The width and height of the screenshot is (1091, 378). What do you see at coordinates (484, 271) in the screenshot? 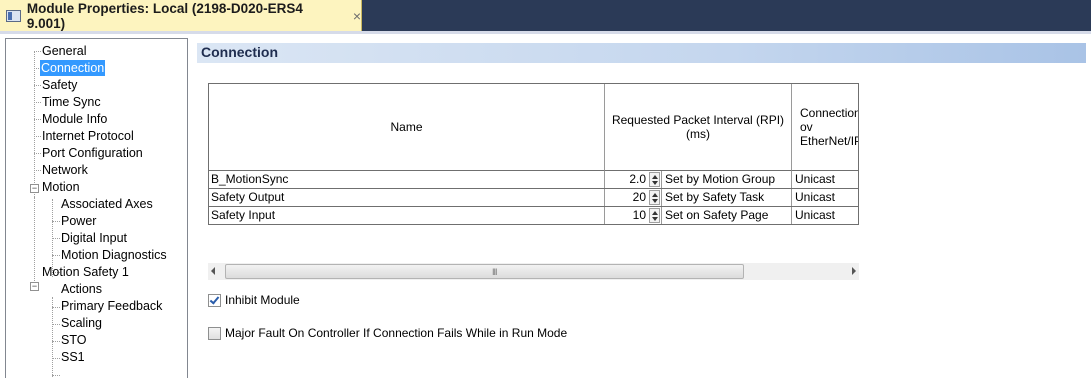
I see `scrollbar-thumb: III` at bounding box center [484, 271].